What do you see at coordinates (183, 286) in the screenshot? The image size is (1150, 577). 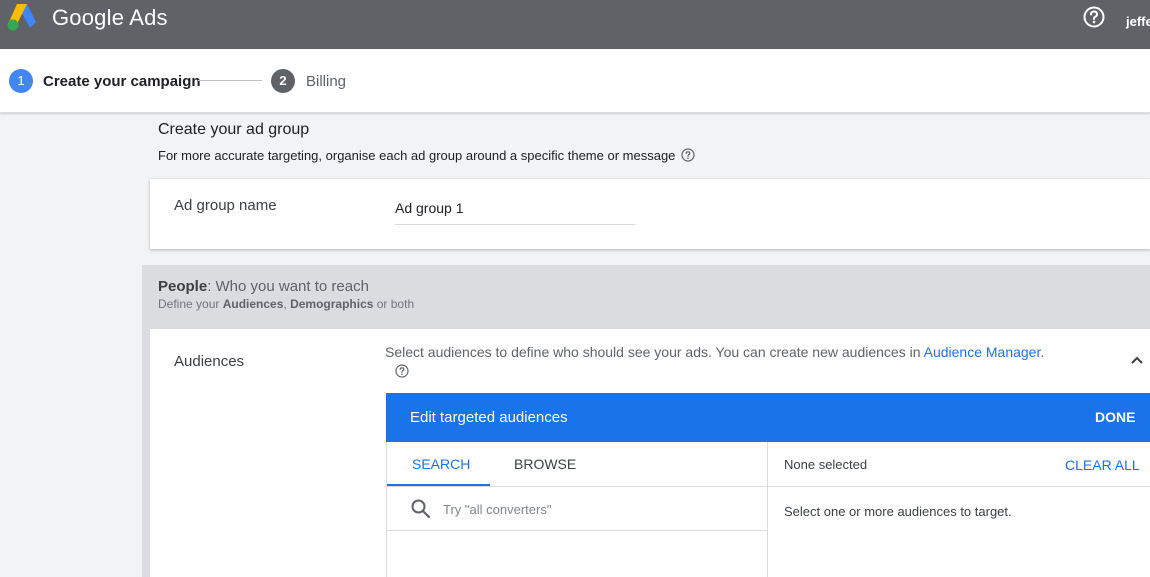 I see `people-title-bold: People` at bounding box center [183, 286].